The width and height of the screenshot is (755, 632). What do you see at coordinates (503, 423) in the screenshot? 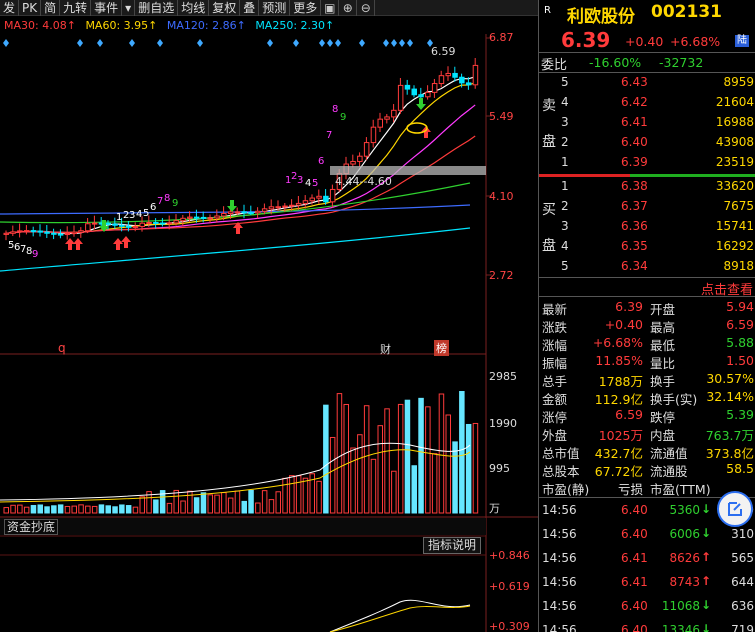
I see `vol-axis-label-2: 1990` at bounding box center [503, 423].